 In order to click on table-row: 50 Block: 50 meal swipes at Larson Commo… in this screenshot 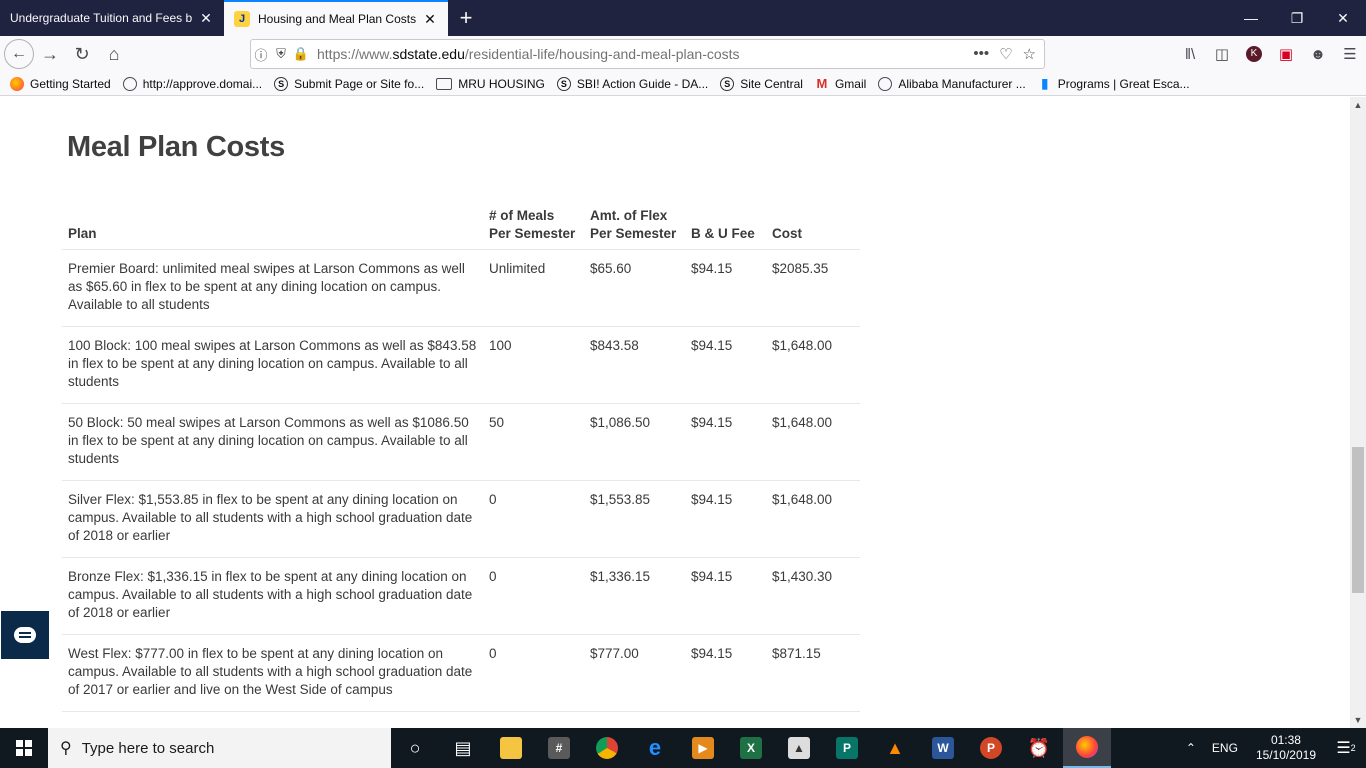, I will do `click(461, 442)`.